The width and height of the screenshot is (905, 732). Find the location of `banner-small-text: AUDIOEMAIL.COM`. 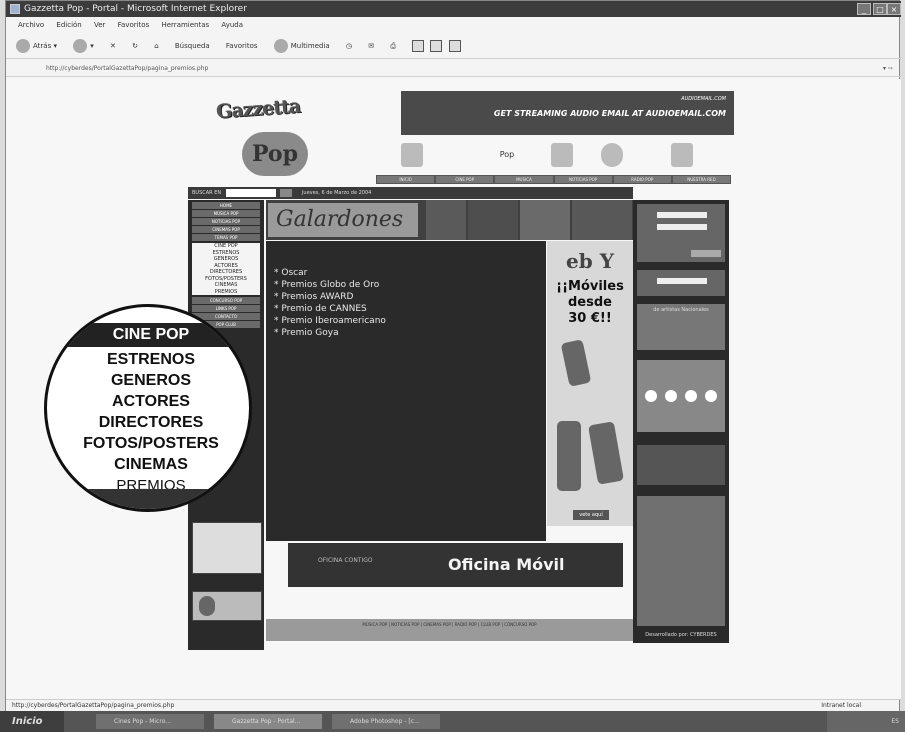

banner-small-text: AUDIOEMAIL.COM is located at coordinates (703, 99).